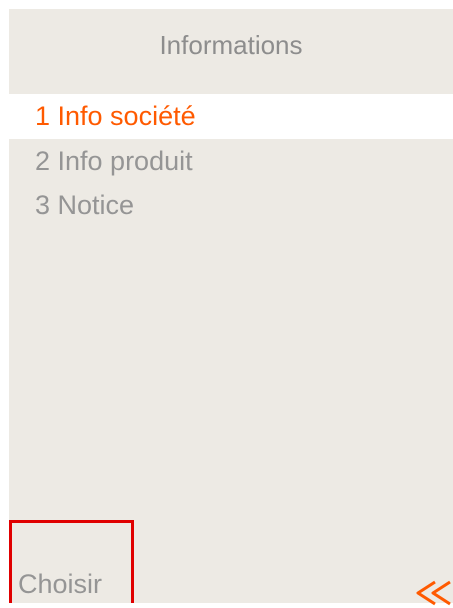 This screenshot has height=608, width=453. Describe the element at coordinates (231, 116) in the screenshot. I see `menu-item-company-info: 1 Info société` at that location.